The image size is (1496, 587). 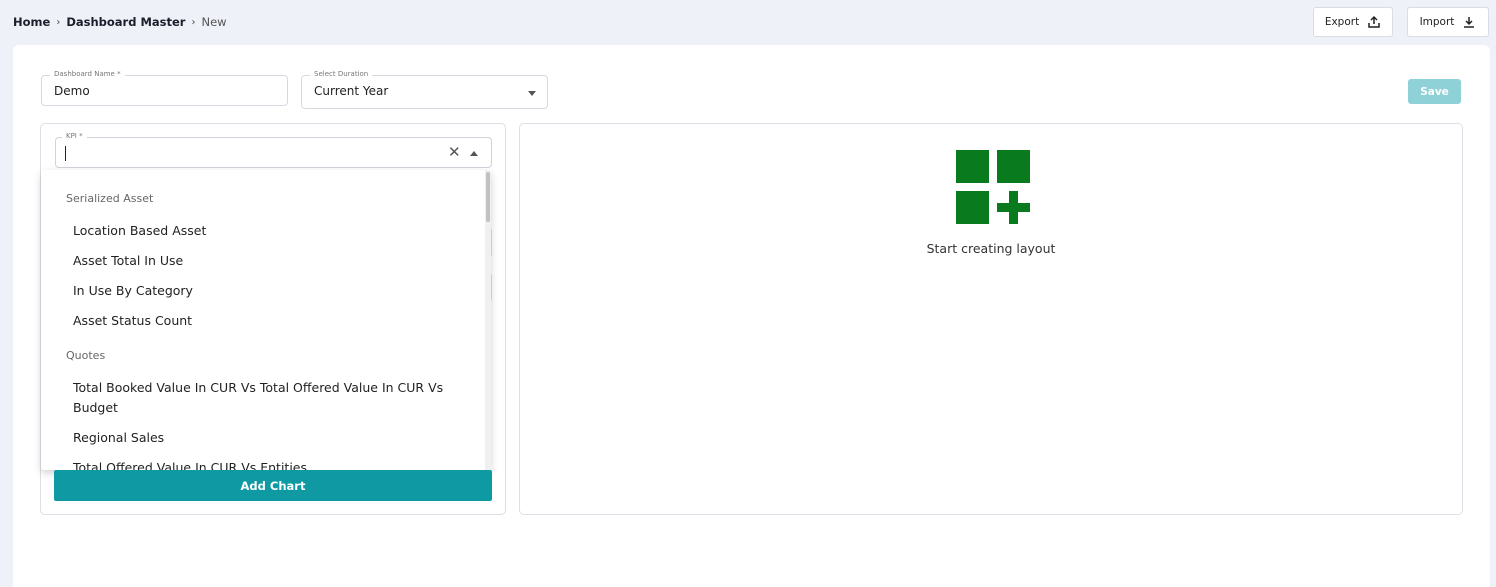 I want to click on import-button: Import, so click(x=1448, y=22).